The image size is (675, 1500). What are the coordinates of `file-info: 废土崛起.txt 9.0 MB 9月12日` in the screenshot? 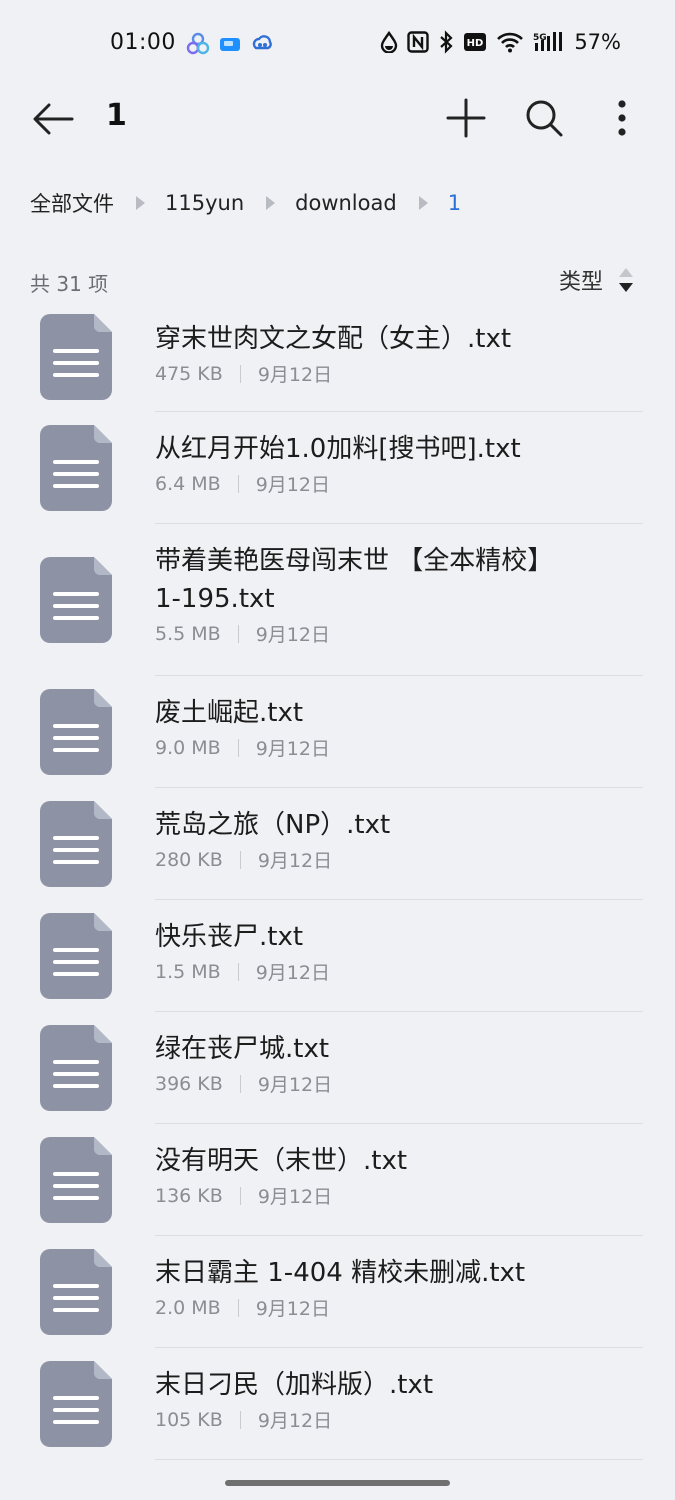 It's located at (365, 727).